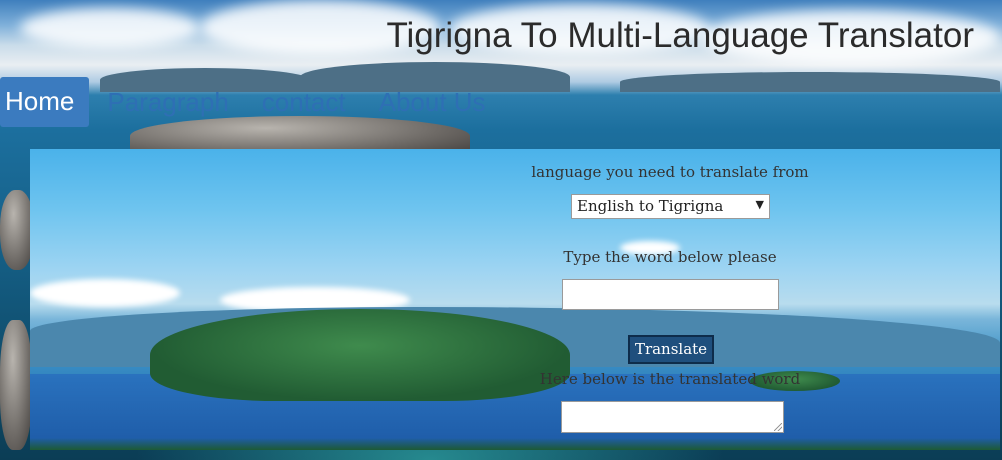 Image resolution: width=1002 pixels, height=460 pixels. I want to click on mountain, so click(810, 82).